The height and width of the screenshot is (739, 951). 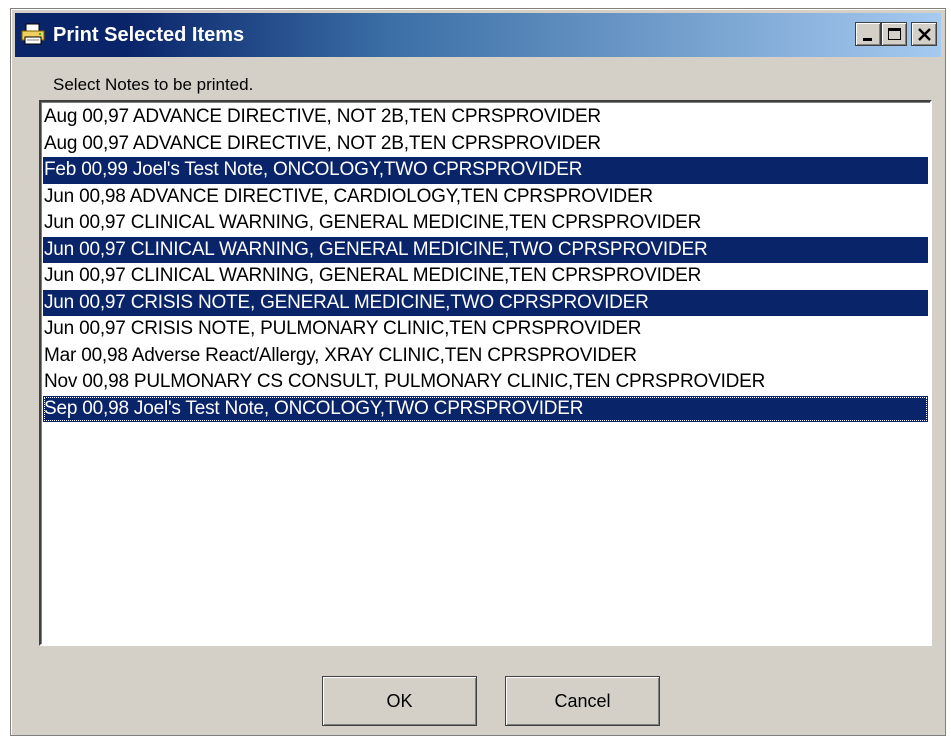 I want to click on maximize-icon, so click(x=894, y=34).